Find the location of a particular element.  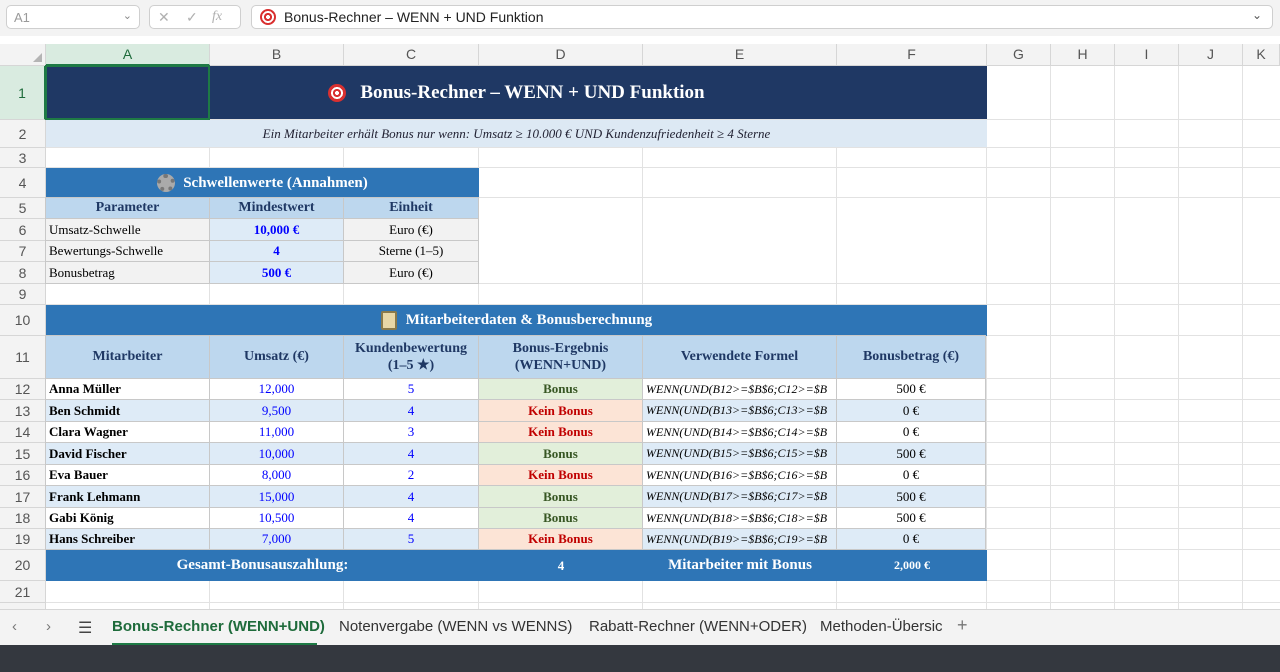

row-header-17: 17 is located at coordinates (23, 497).